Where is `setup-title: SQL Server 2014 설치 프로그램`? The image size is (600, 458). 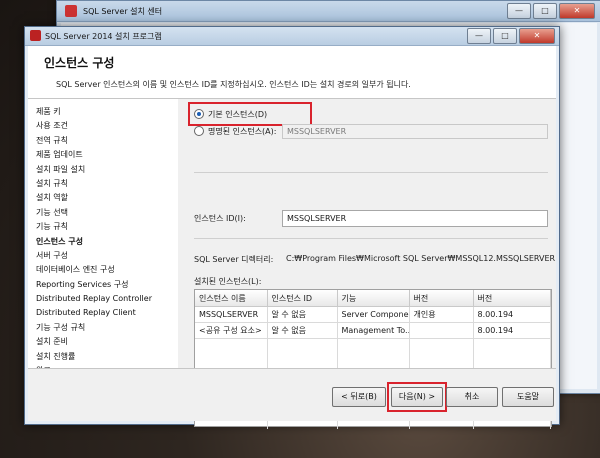
setup-title: SQL Server 2014 설치 프로그램 is located at coordinates (103, 36).